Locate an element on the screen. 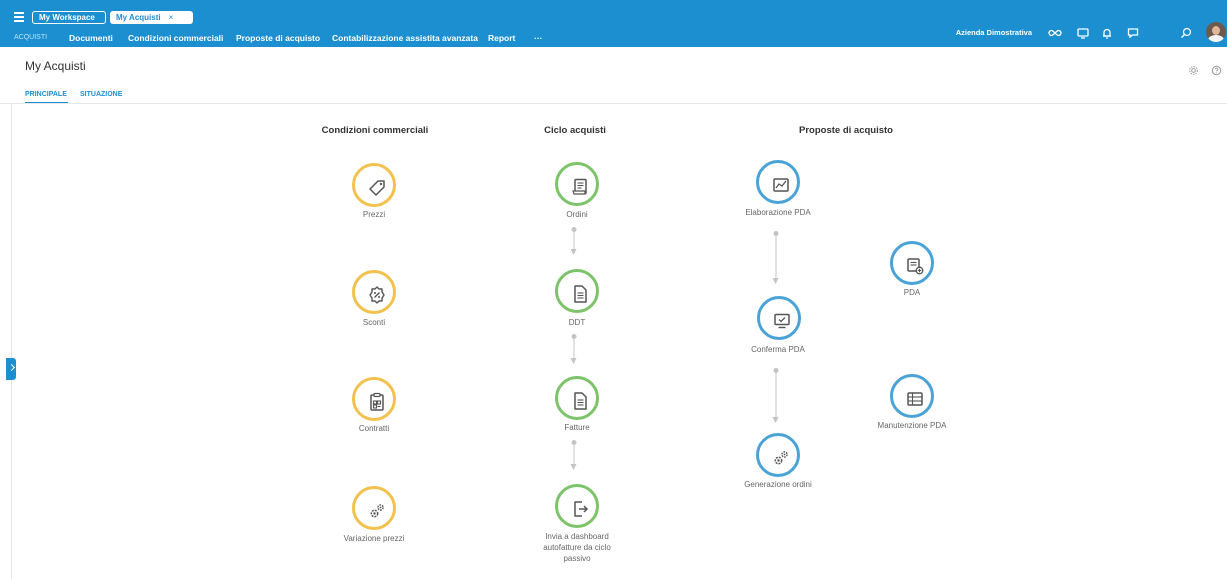  tab-principale: PRINCIPALE is located at coordinates (46, 94).